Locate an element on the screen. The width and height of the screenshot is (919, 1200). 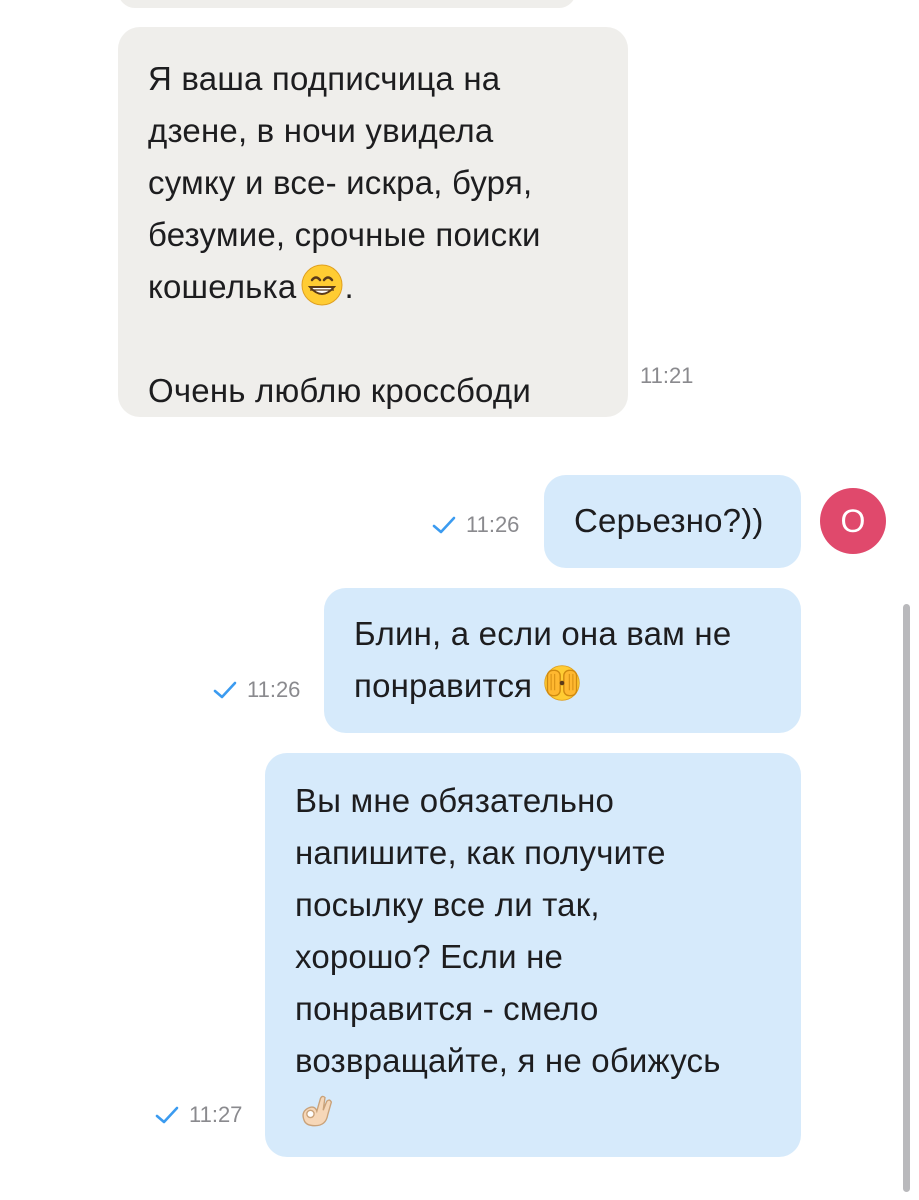
message-text: Серьезно?)) is located at coordinates (669, 520).